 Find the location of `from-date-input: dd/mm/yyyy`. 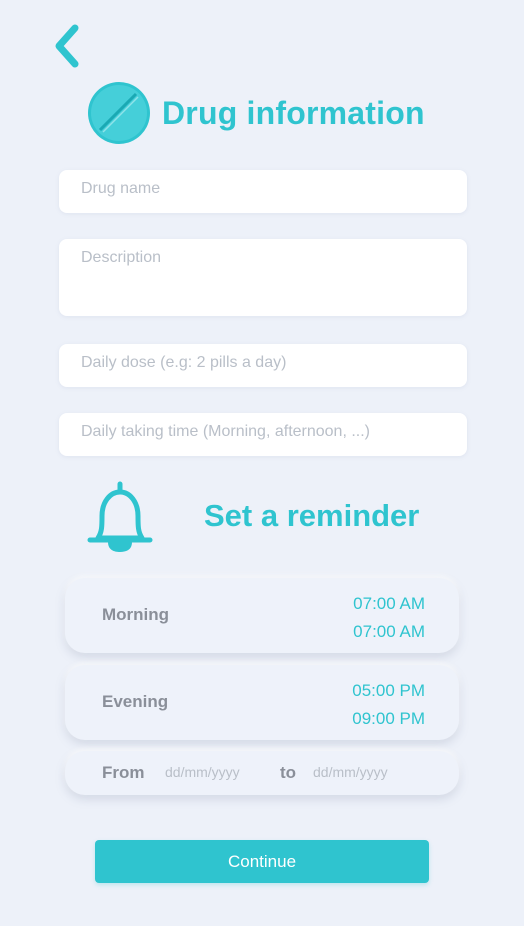

from-date-input: dd/mm/yyyy is located at coordinates (202, 772).